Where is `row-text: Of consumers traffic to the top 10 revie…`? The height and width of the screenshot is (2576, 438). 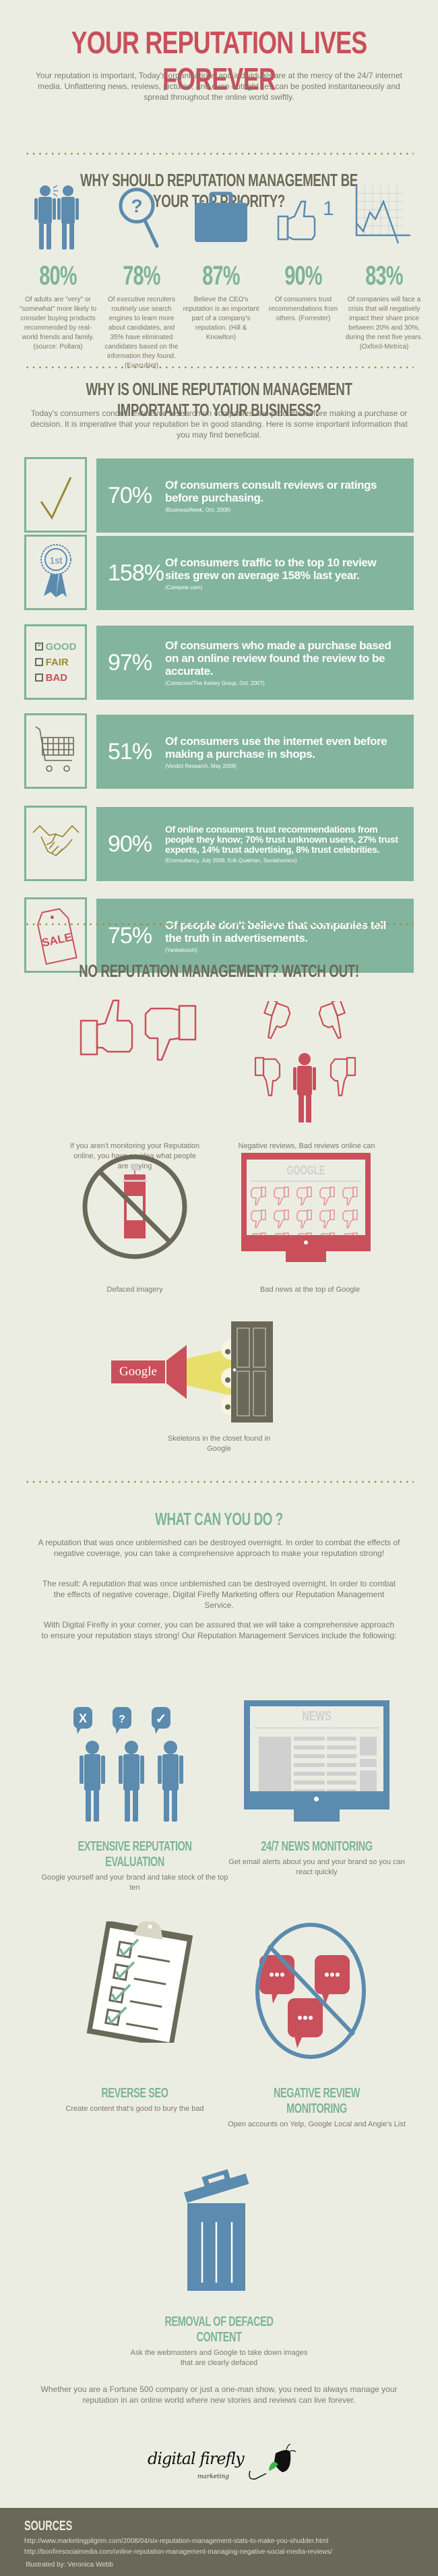
row-text: Of consumers traffic to the top 10 revie… is located at coordinates (271, 569).